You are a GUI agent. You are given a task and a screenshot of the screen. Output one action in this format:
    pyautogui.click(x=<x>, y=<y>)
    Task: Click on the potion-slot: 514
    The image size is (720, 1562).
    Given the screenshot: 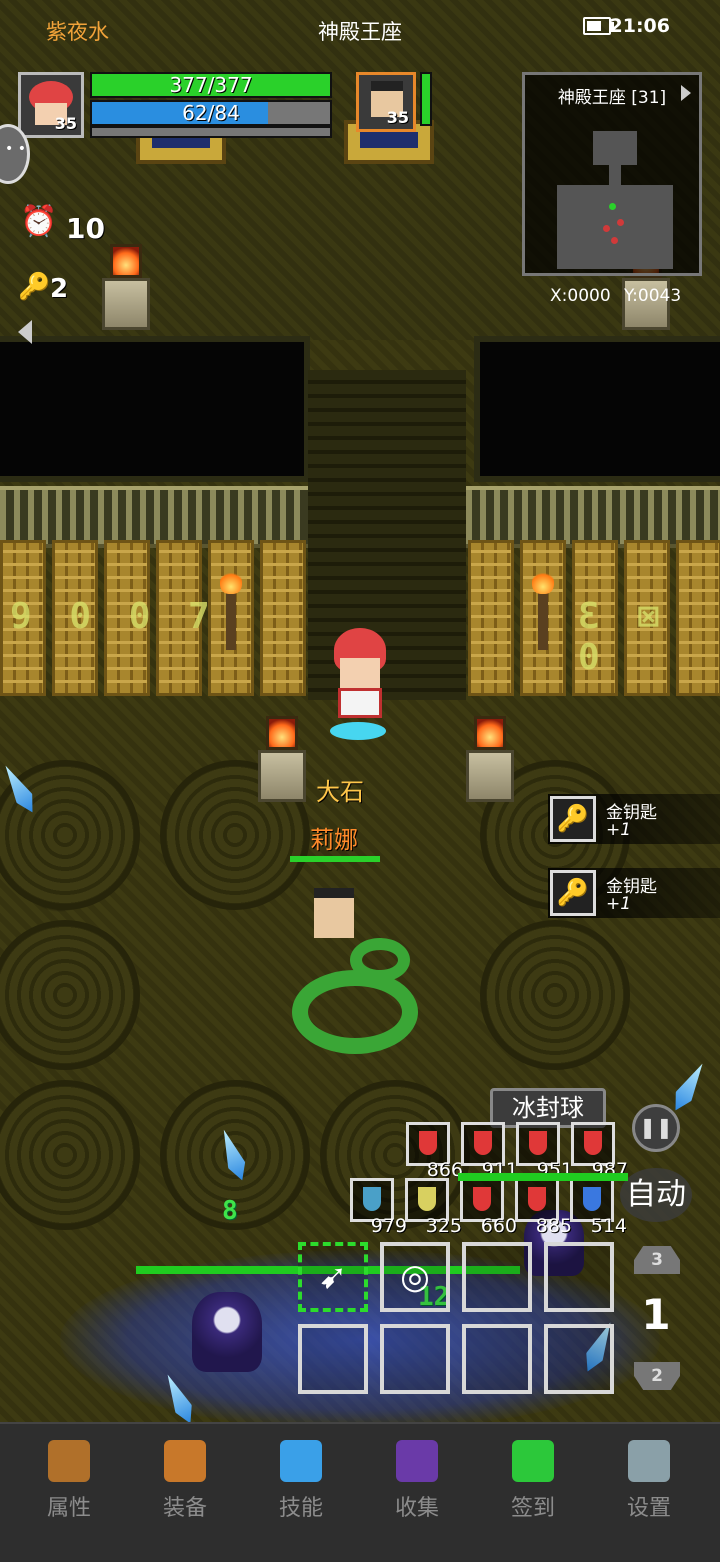 What is the action you would take?
    pyautogui.click(x=598, y=1207)
    